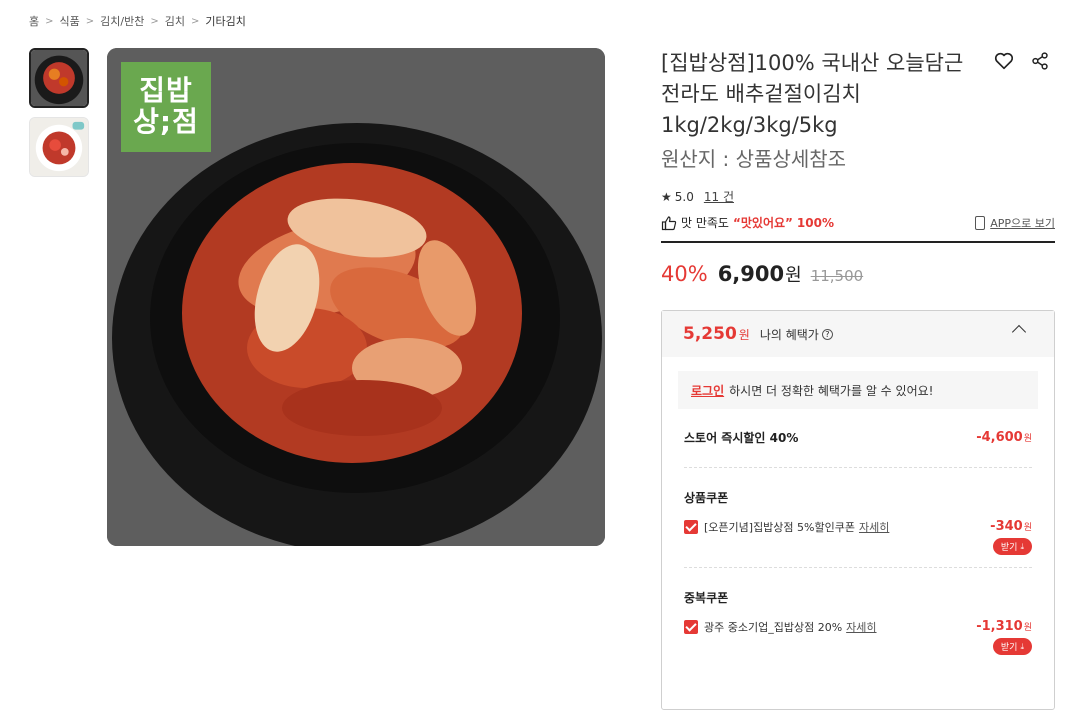 The image size is (1088, 718). What do you see at coordinates (710, 334) in the screenshot?
I see `benefit-price: 5,250` at bounding box center [710, 334].